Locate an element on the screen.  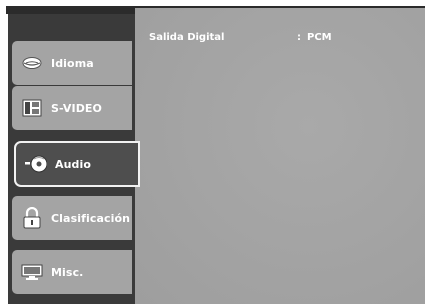
video-output-icon is located at coordinates (32, 108).